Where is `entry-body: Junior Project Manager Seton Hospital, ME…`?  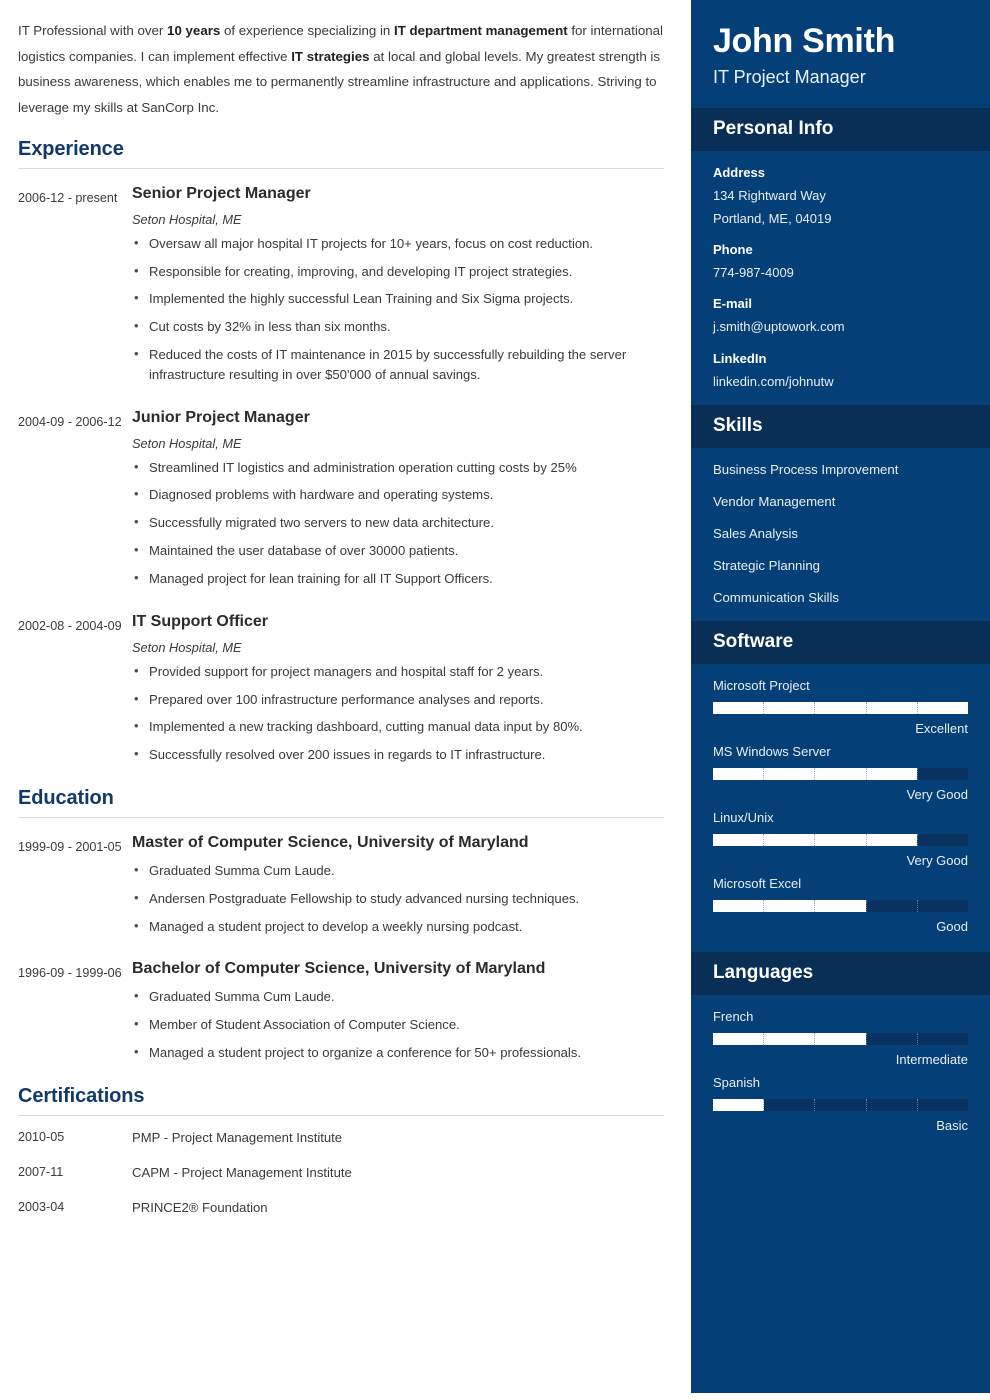 entry-body: Junior Project Manager Seton Hospital, ME… is located at coordinates (397, 498).